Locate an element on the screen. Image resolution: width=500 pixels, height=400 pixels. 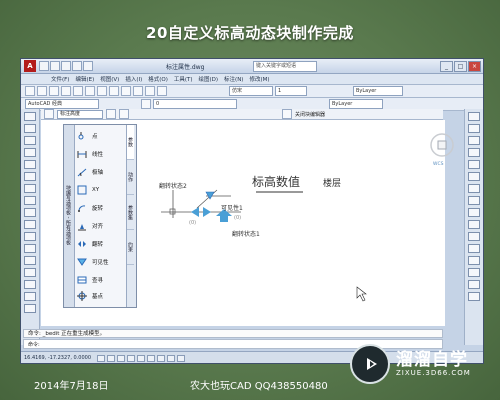
save-file-icon is located at coordinates (54, 91).